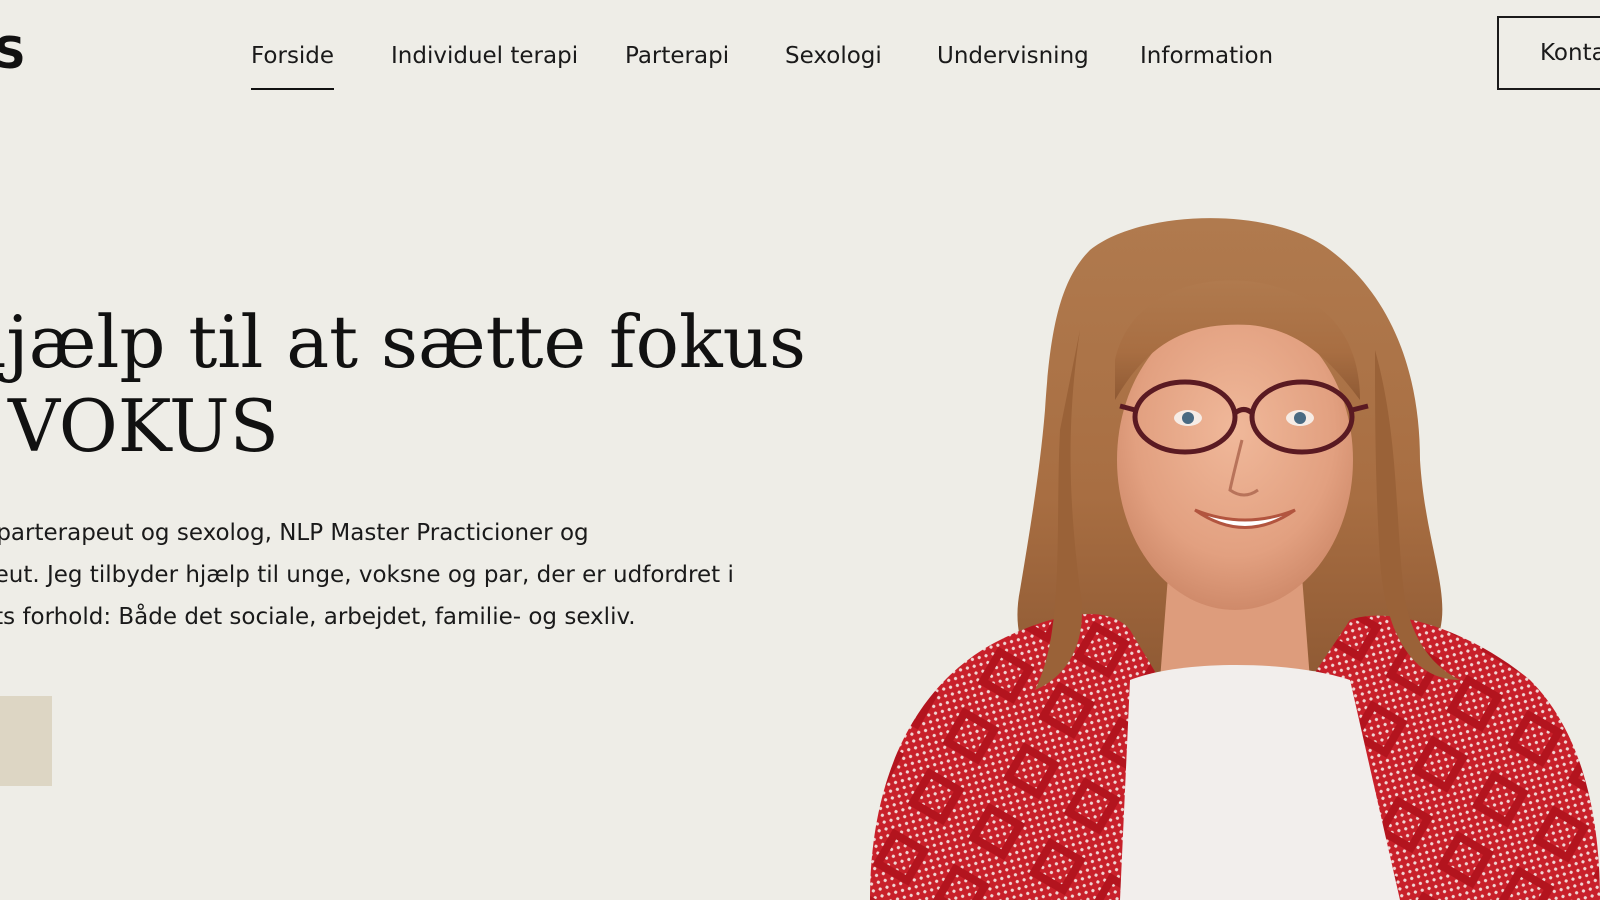 This screenshot has width=1600, height=900. What do you see at coordinates (1013, 56) in the screenshot?
I see `nav-item-undervisning: Undervisning` at bounding box center [1013, 56].